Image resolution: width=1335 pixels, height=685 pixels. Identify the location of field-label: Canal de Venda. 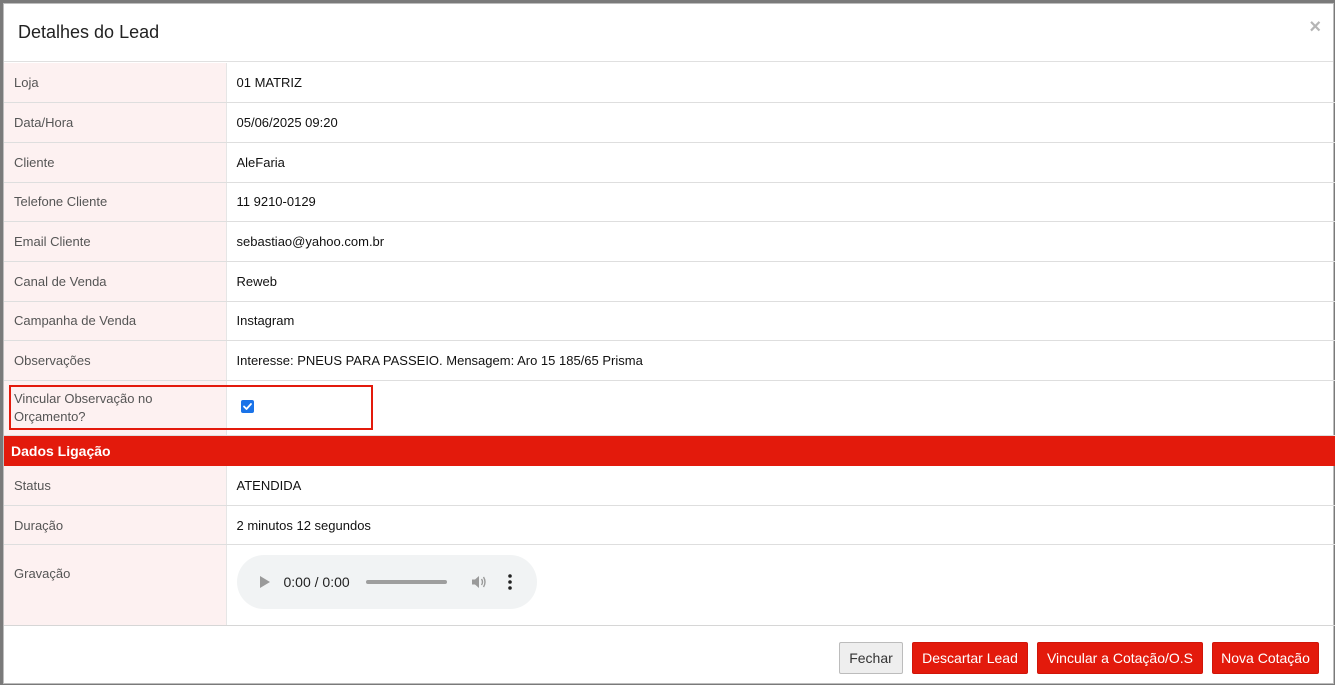
(115, 281).